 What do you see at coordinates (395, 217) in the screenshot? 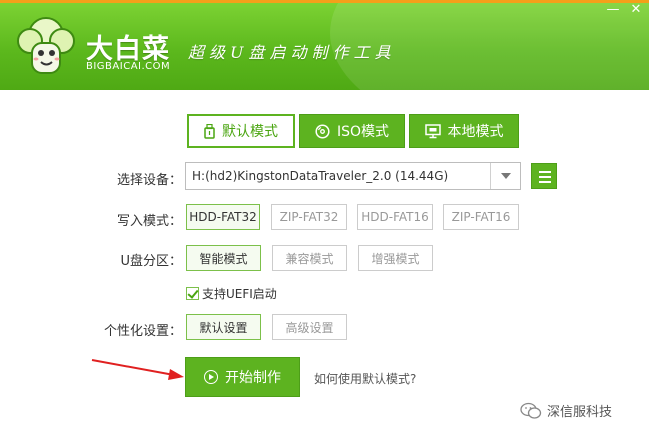
I see `write-mode-hdd-fat16: HDD-FAT16` at bounding box center [395, 217].